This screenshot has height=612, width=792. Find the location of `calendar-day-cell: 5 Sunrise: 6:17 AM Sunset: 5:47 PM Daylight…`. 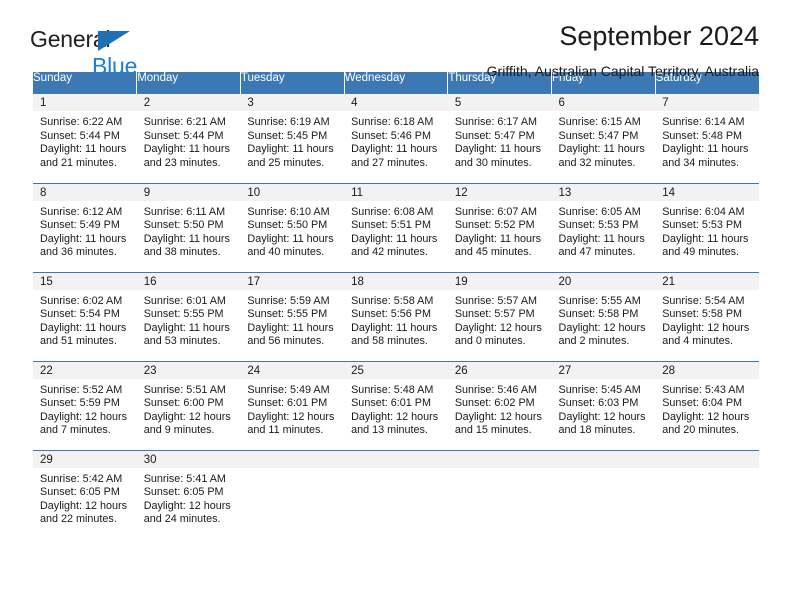

calendar-day-cell: 5 Sunrise: 6:17 AM Sunset: 5:47 PM Daylight… is located at coordinates (499, 138).